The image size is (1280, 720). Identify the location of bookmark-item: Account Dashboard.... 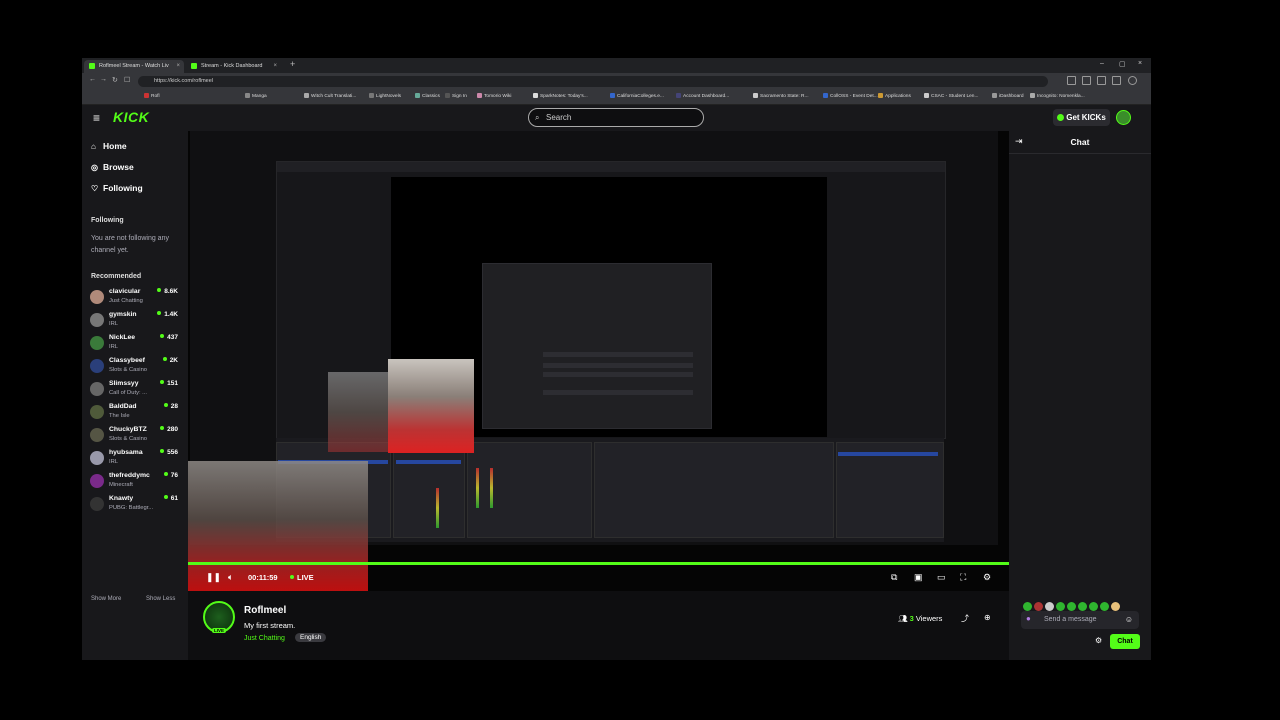
(702, 96).